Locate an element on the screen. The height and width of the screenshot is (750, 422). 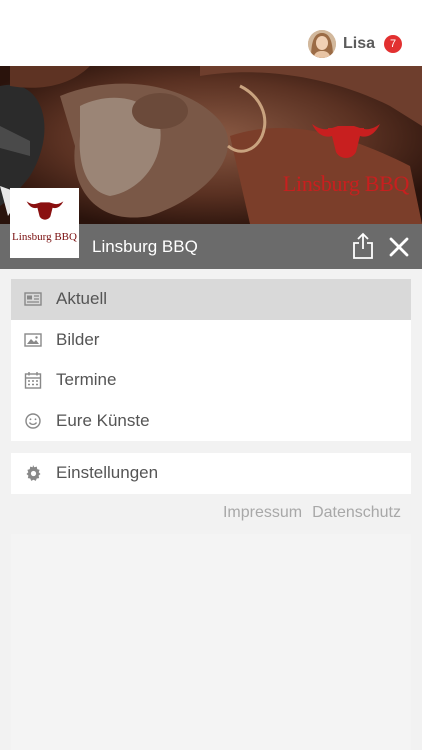
menu-item-einstellungen: Einstellungen is located at coordinates (211, 473).